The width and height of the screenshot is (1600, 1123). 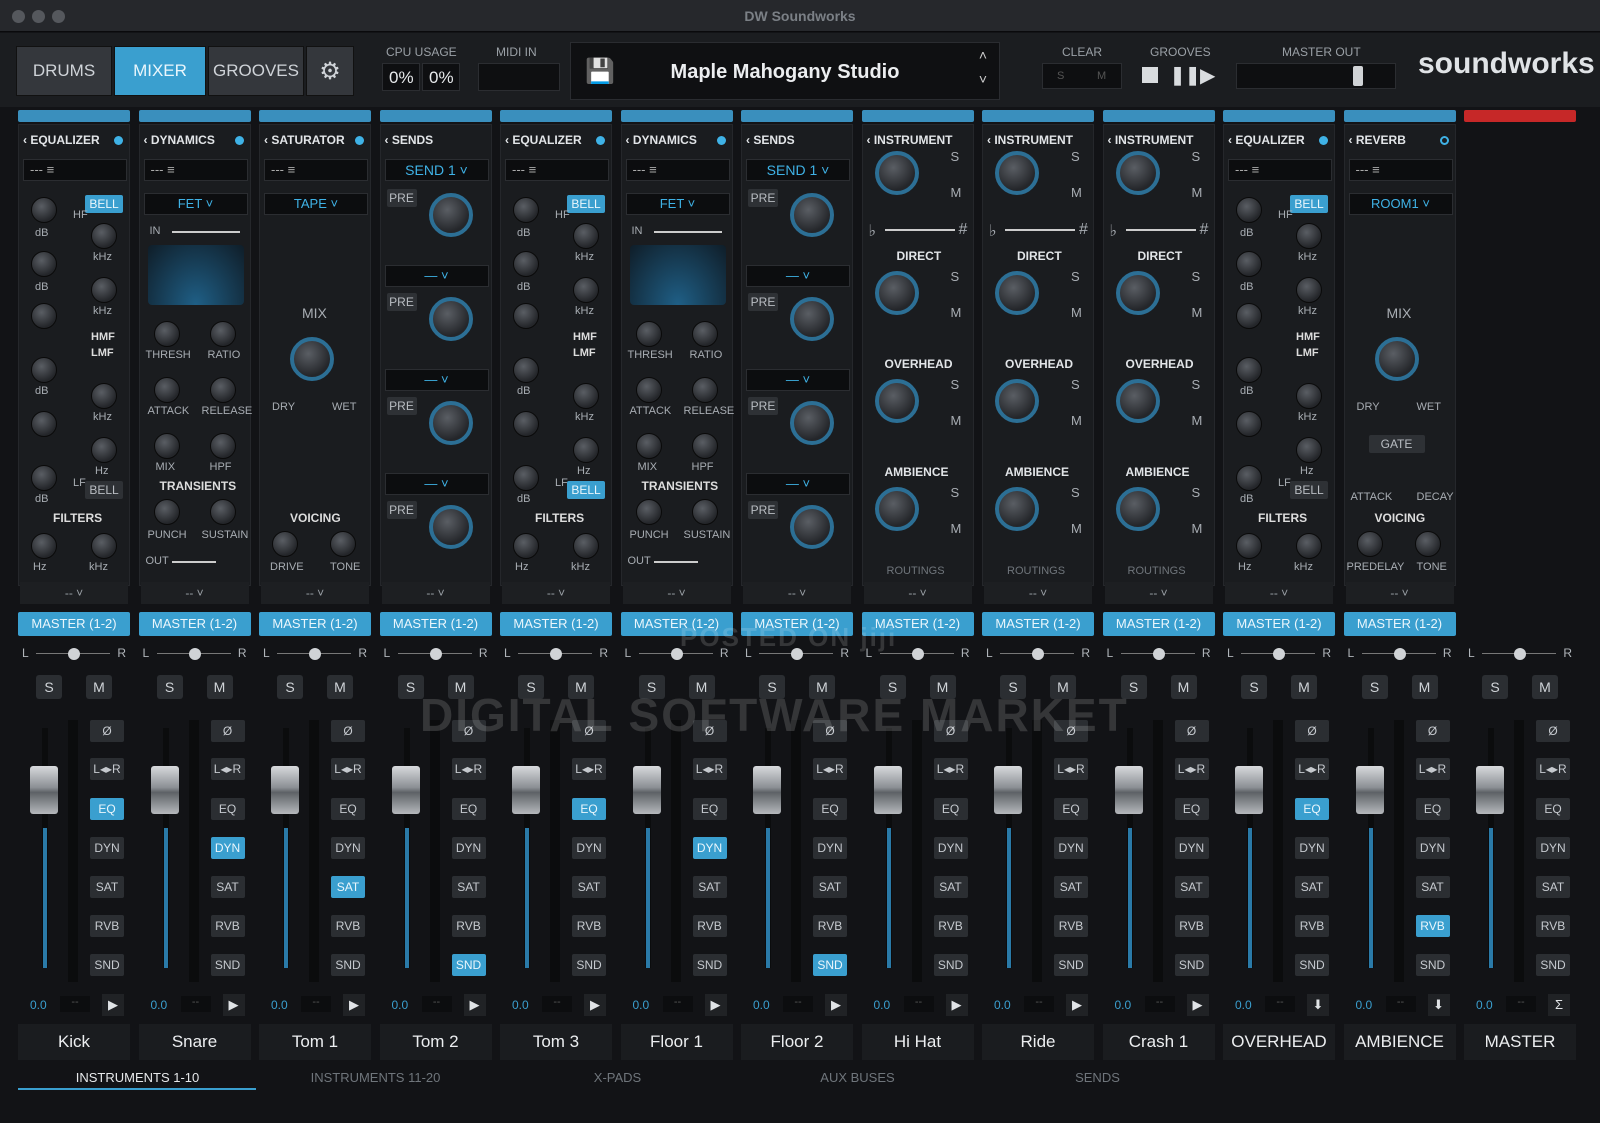 What do you see at coordinates (1399, 1042) in the screenshot?
I see `channel-name: AMBIENCE` at bounding box center [1399, 1042].